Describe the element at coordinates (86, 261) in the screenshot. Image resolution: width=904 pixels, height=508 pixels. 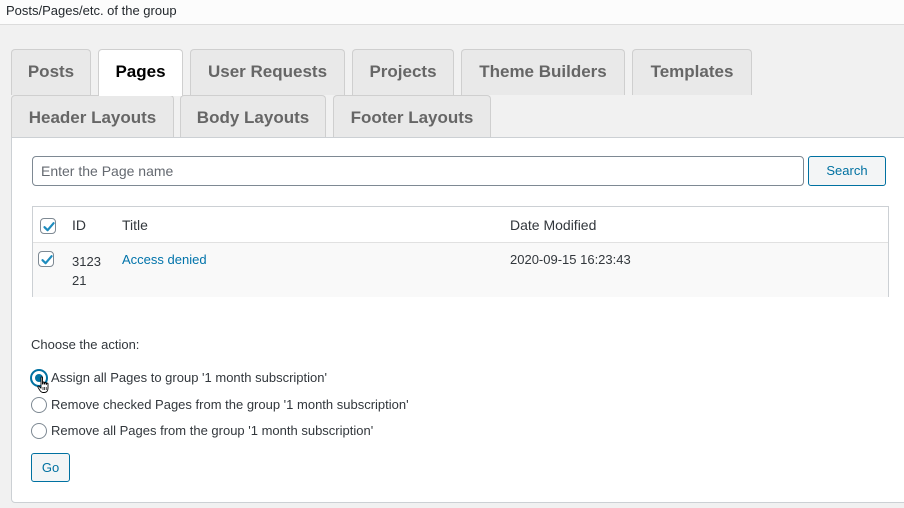
I see `row-id-line1: 3123` at that location.